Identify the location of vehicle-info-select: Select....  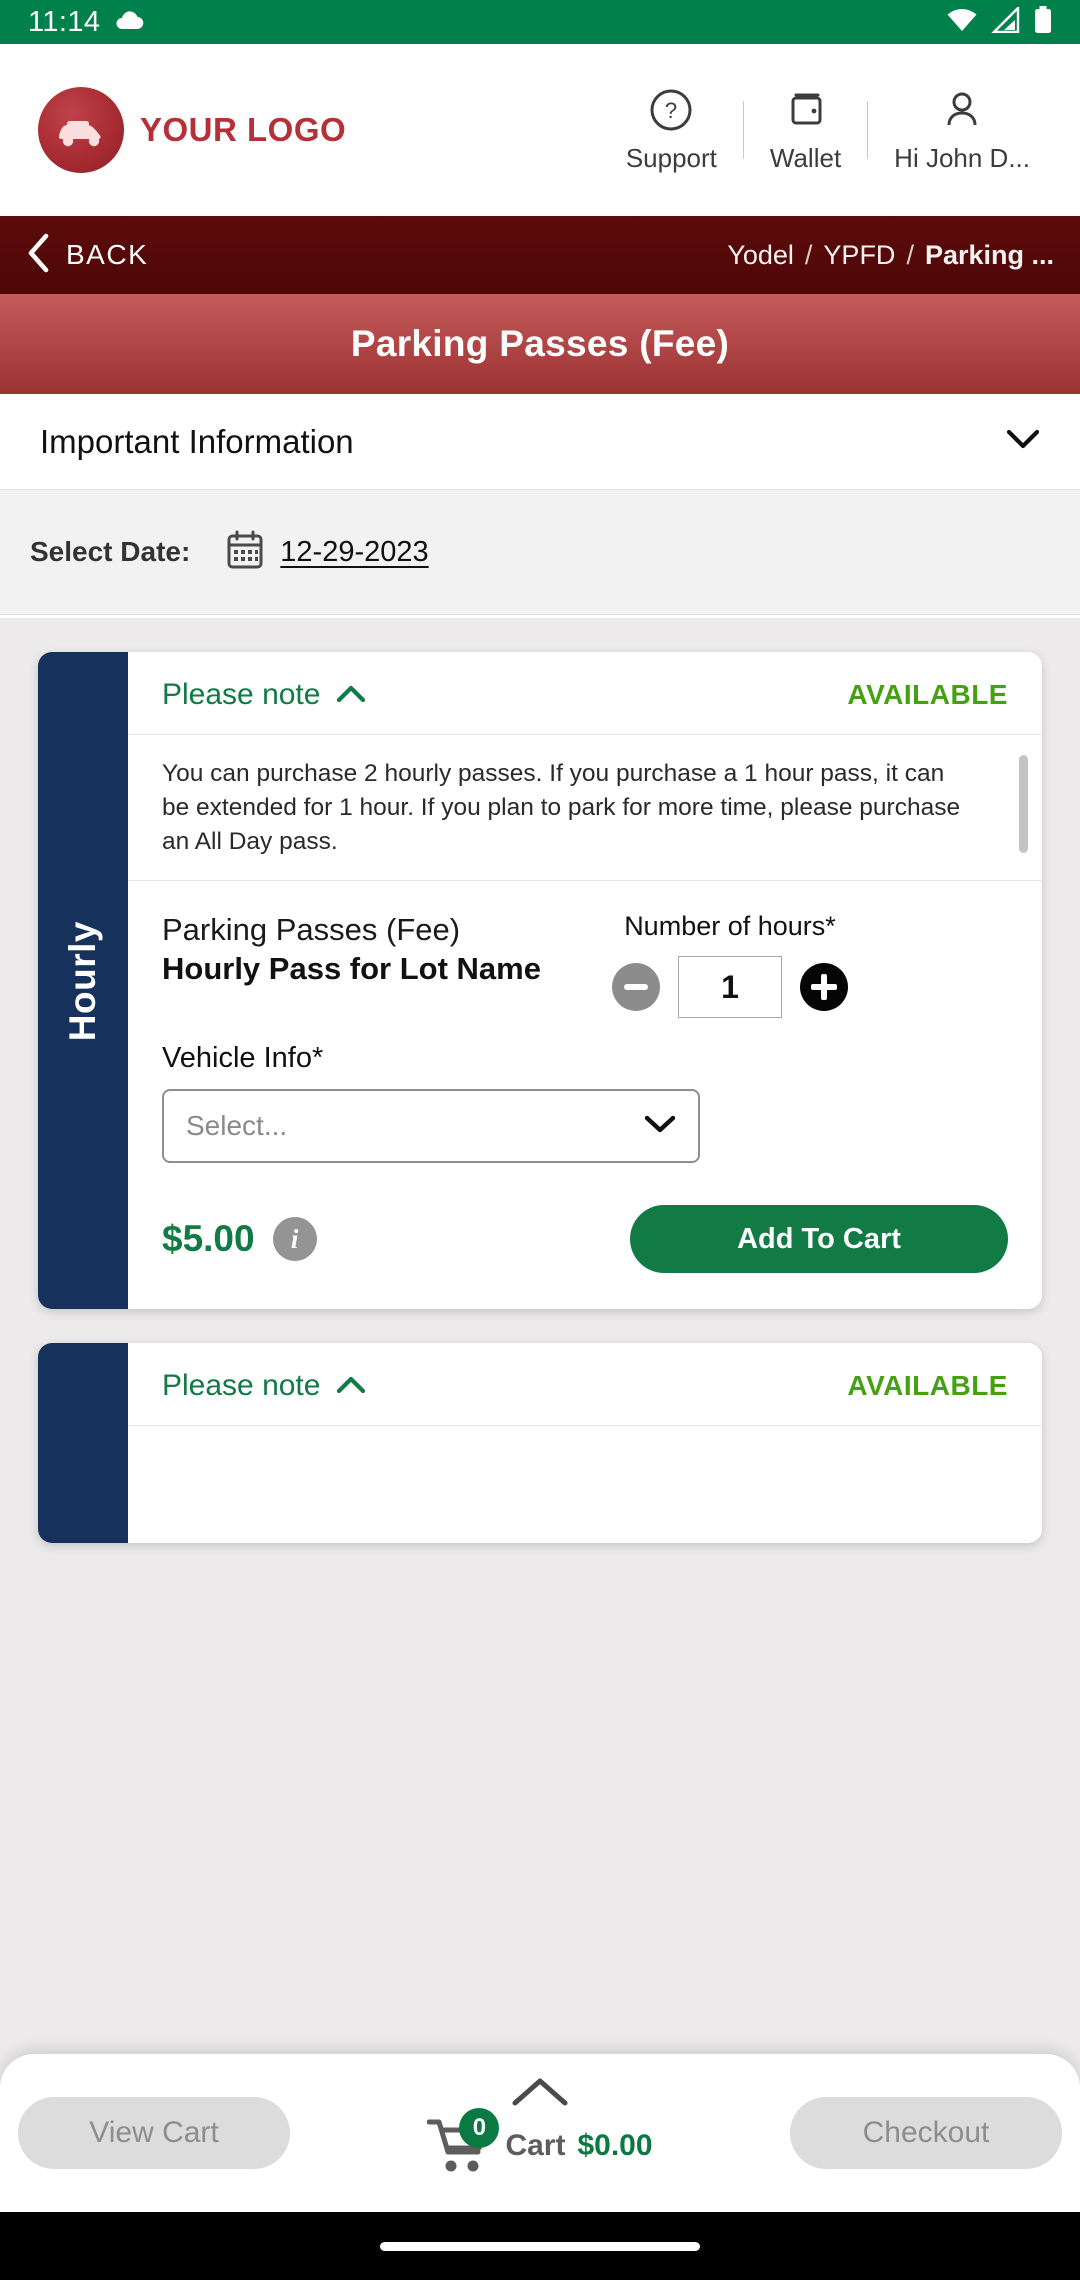
(431, 1126).